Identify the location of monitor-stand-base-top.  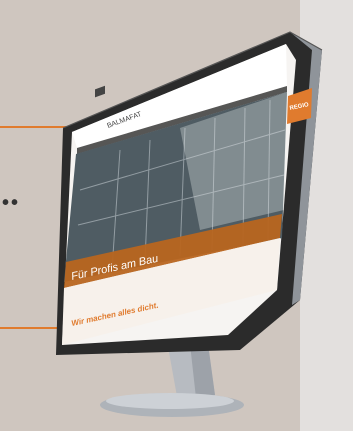
(170, 401).